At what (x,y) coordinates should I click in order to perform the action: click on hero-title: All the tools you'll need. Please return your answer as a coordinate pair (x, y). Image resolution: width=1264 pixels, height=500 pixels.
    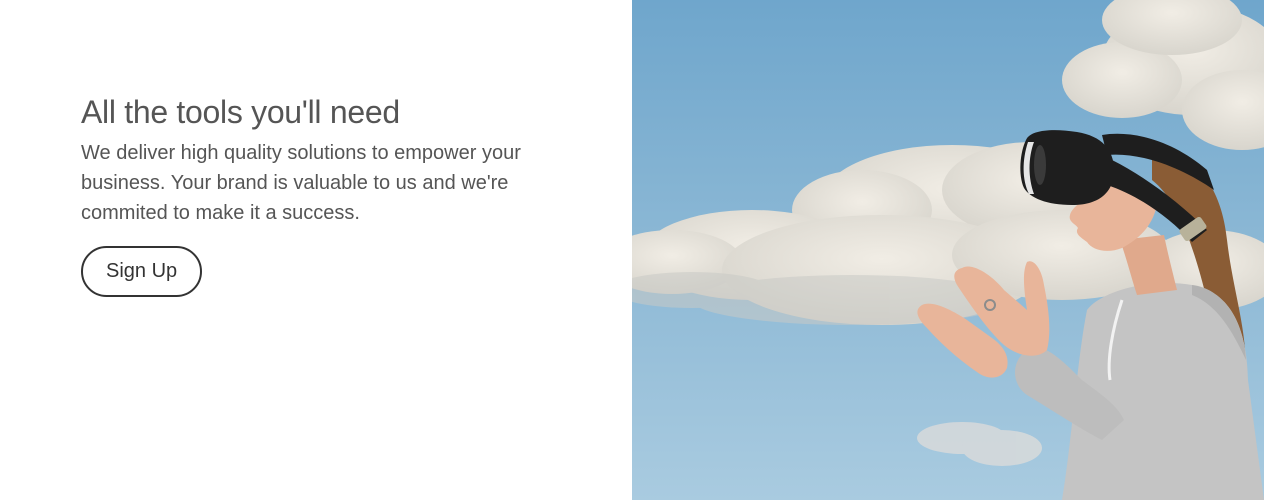
    Looking at the image, I should click on (240, 112).